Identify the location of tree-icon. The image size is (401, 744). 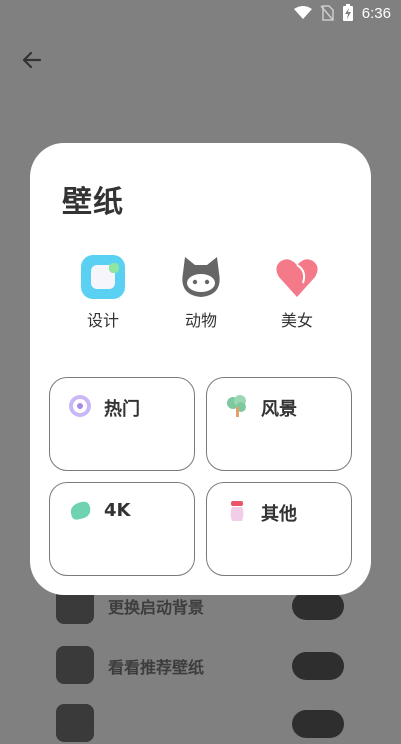
(236, 406).